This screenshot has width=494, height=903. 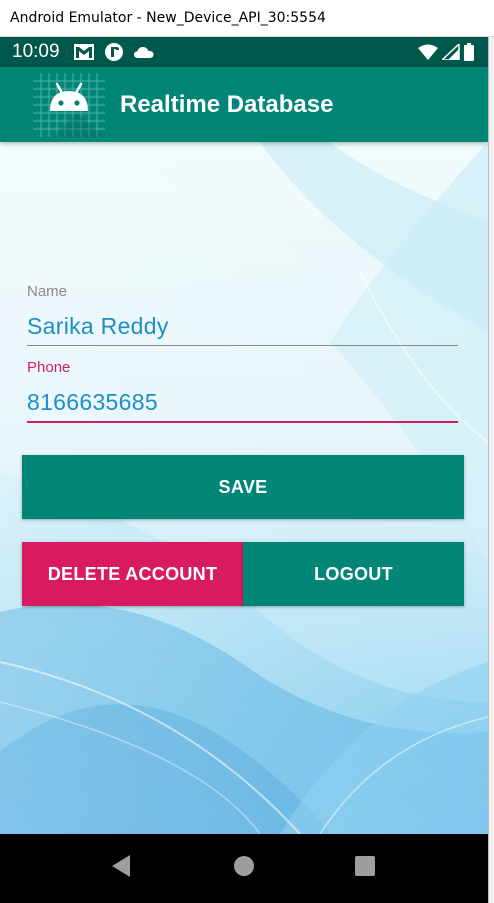 What do you see at coordinates (69, 105) in the screenshot?
I see `android-logo-icon` at bounding box center [69, 105].